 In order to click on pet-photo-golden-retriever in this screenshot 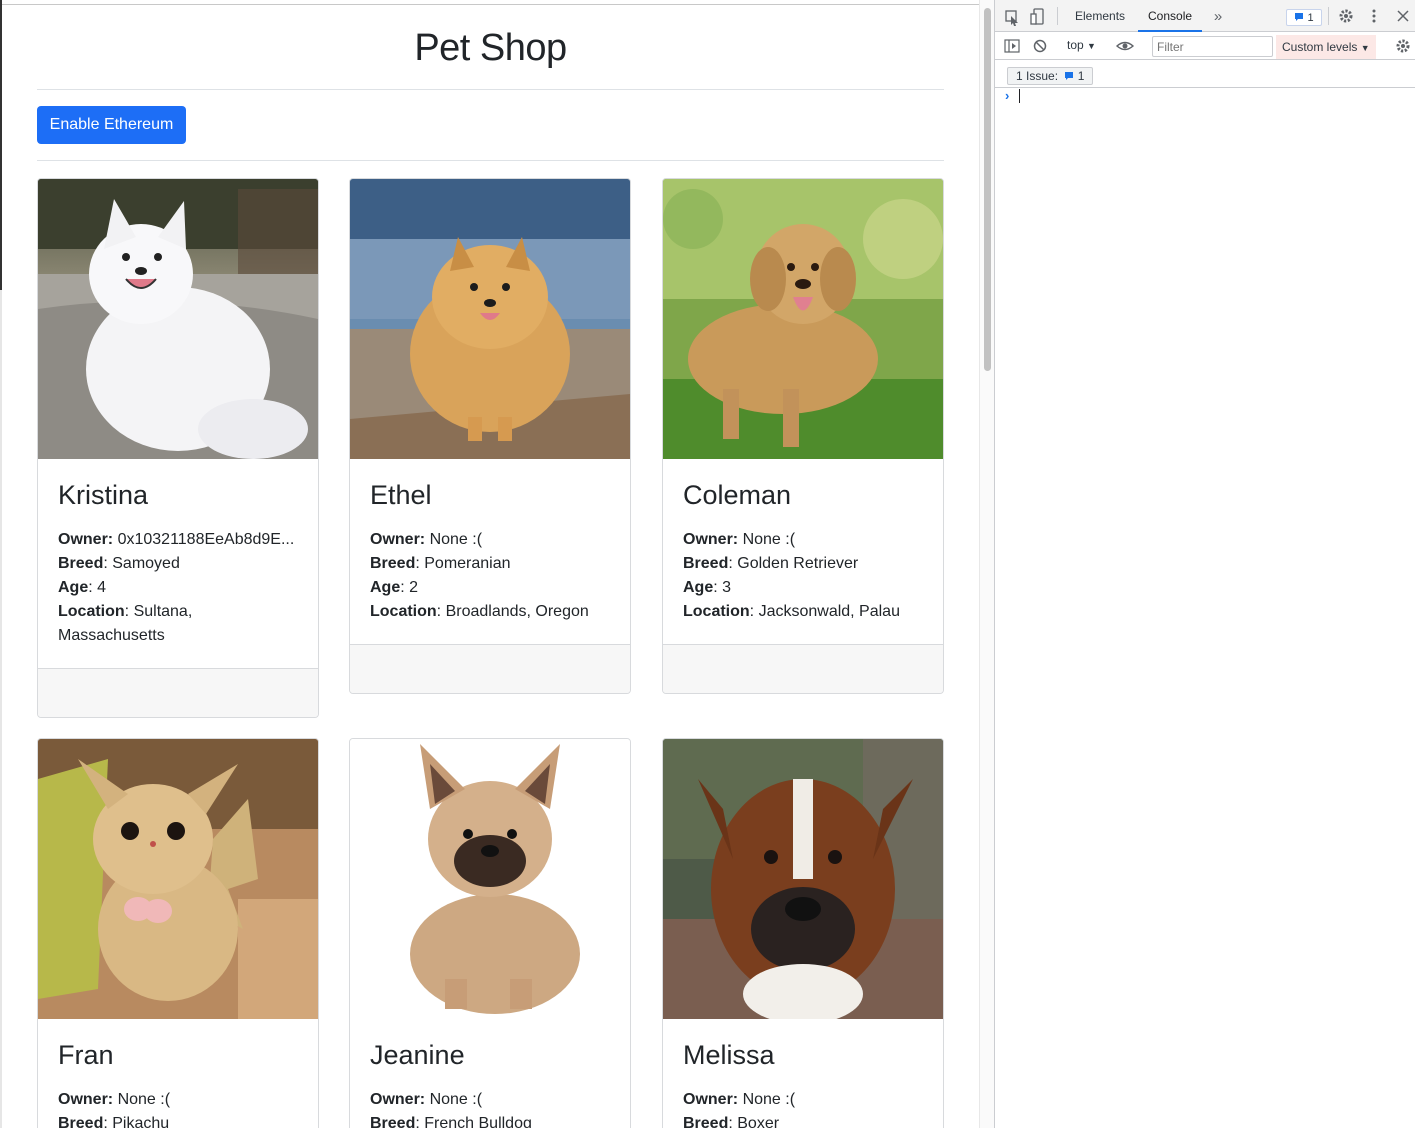, I will do `click(803, 319)`.